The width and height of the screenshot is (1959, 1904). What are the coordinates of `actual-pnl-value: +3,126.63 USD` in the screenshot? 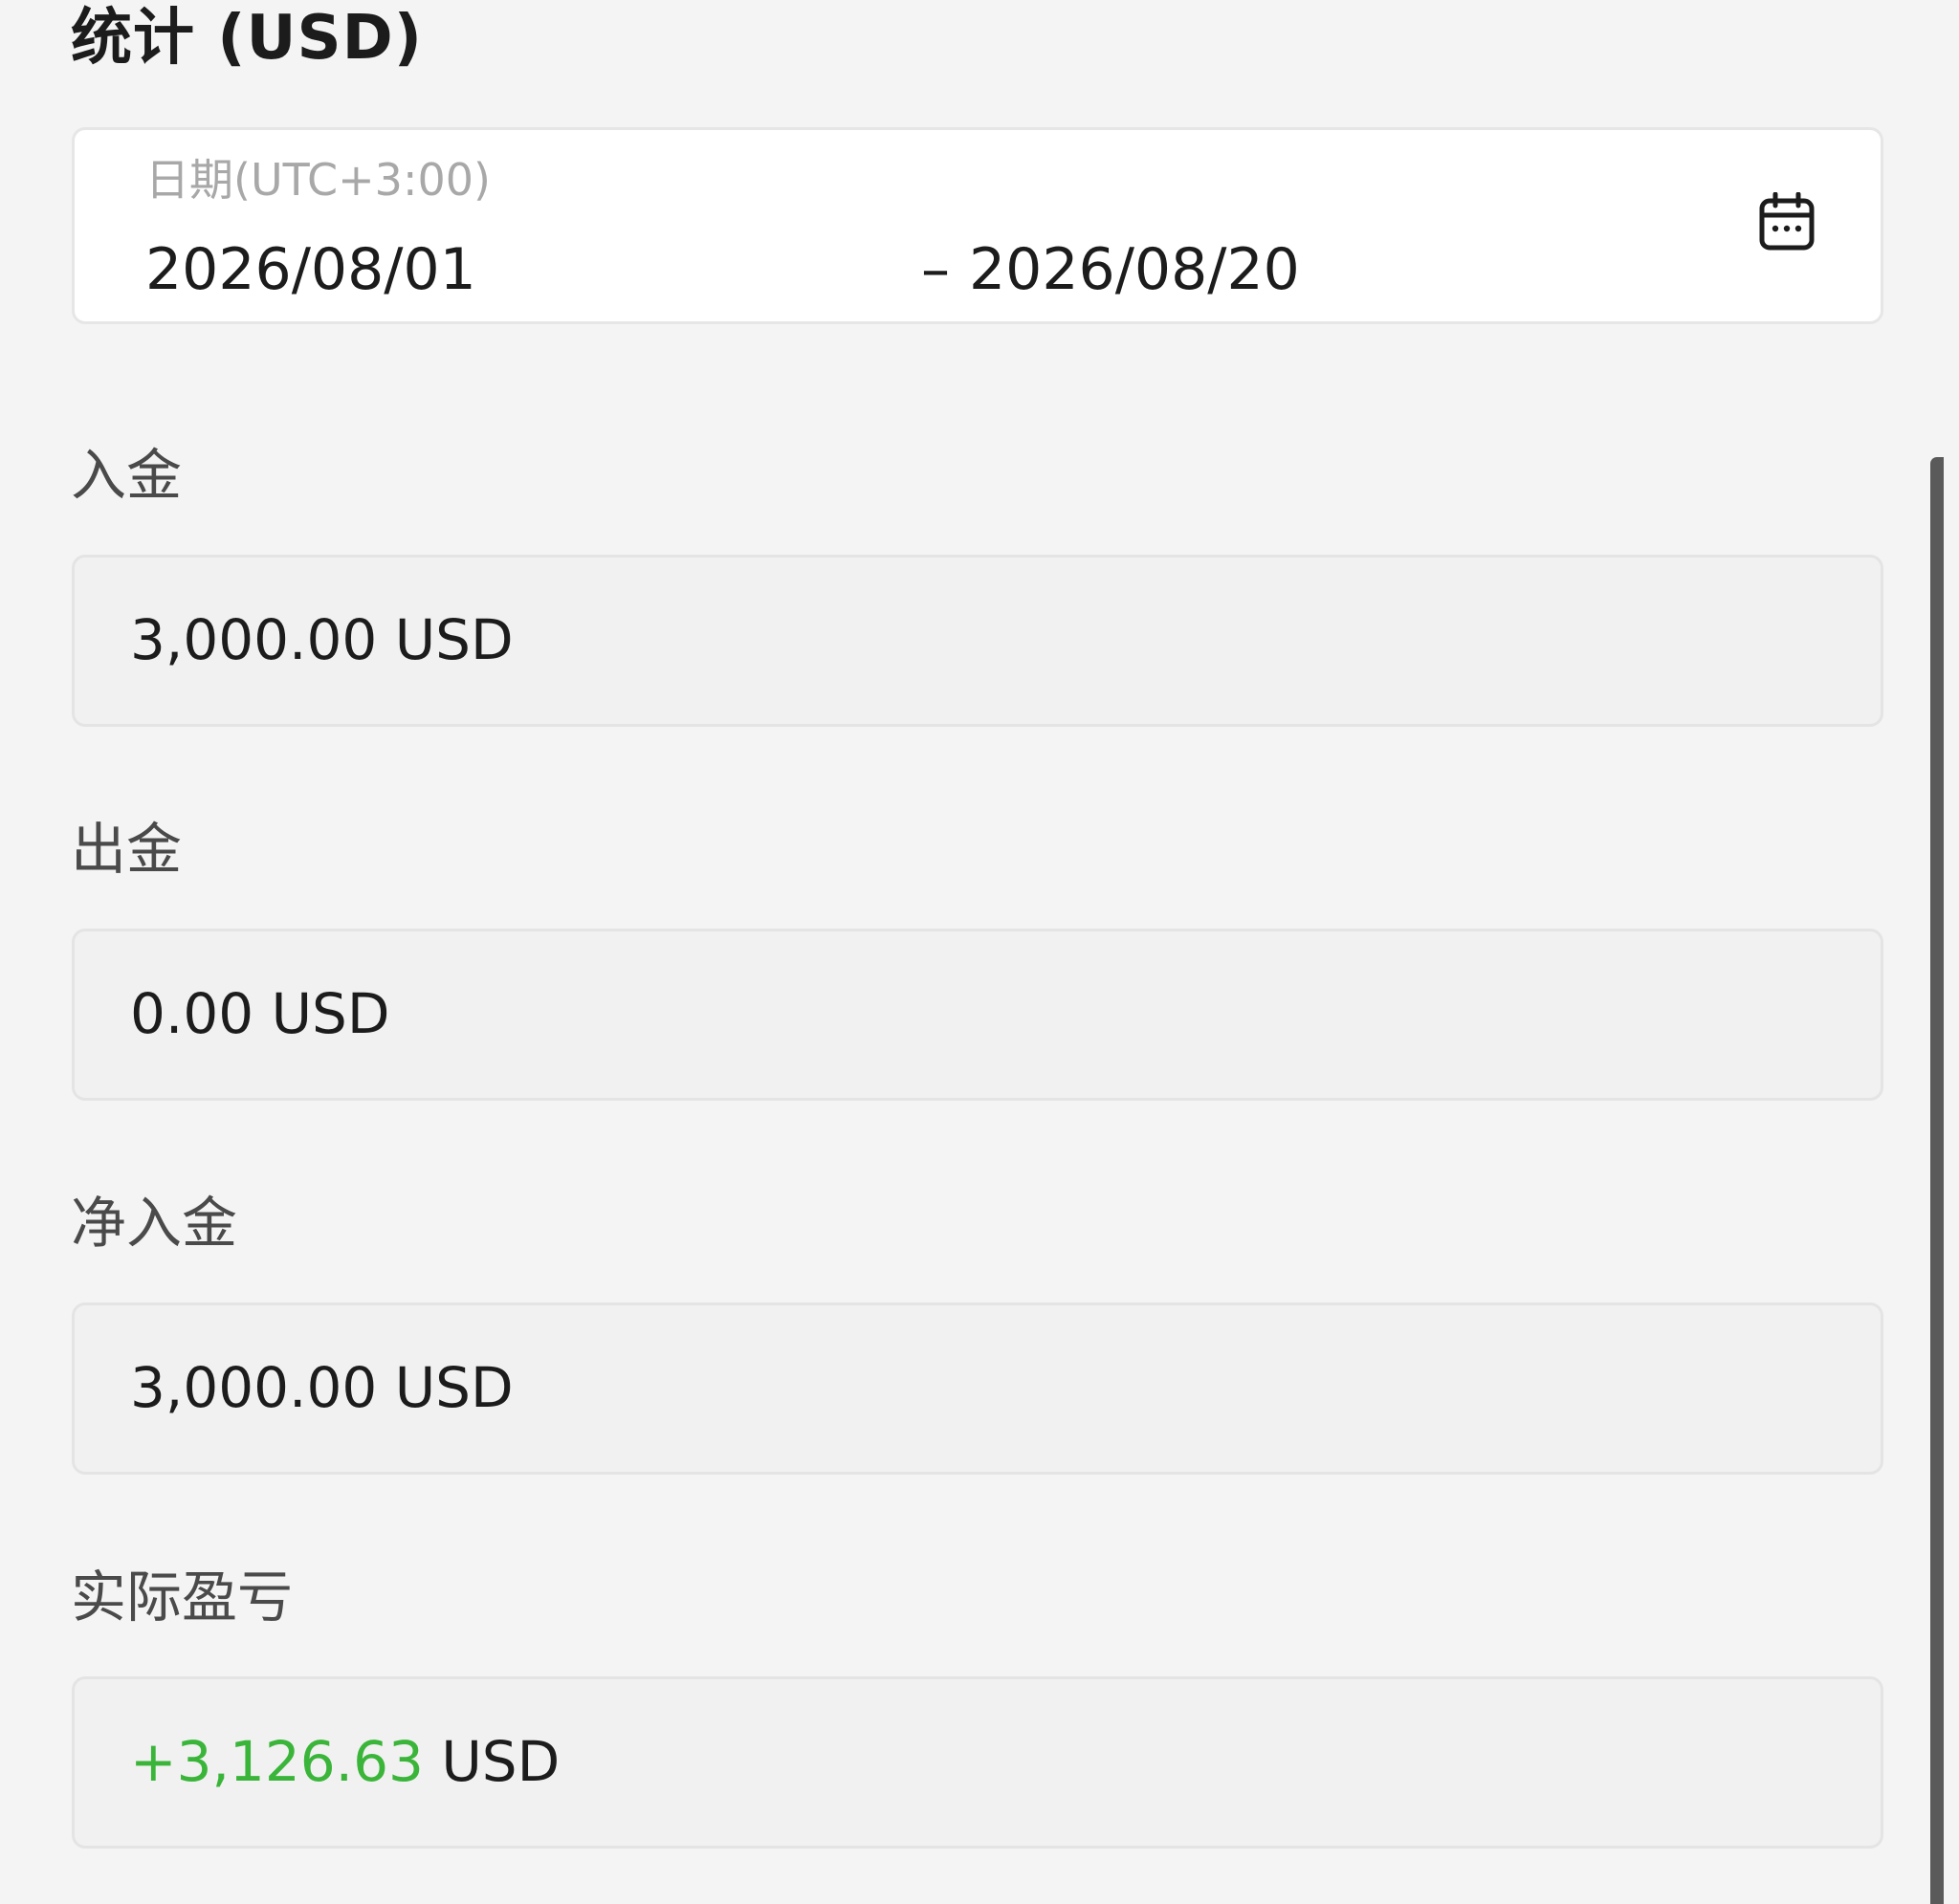 It's located at (345, 1761).